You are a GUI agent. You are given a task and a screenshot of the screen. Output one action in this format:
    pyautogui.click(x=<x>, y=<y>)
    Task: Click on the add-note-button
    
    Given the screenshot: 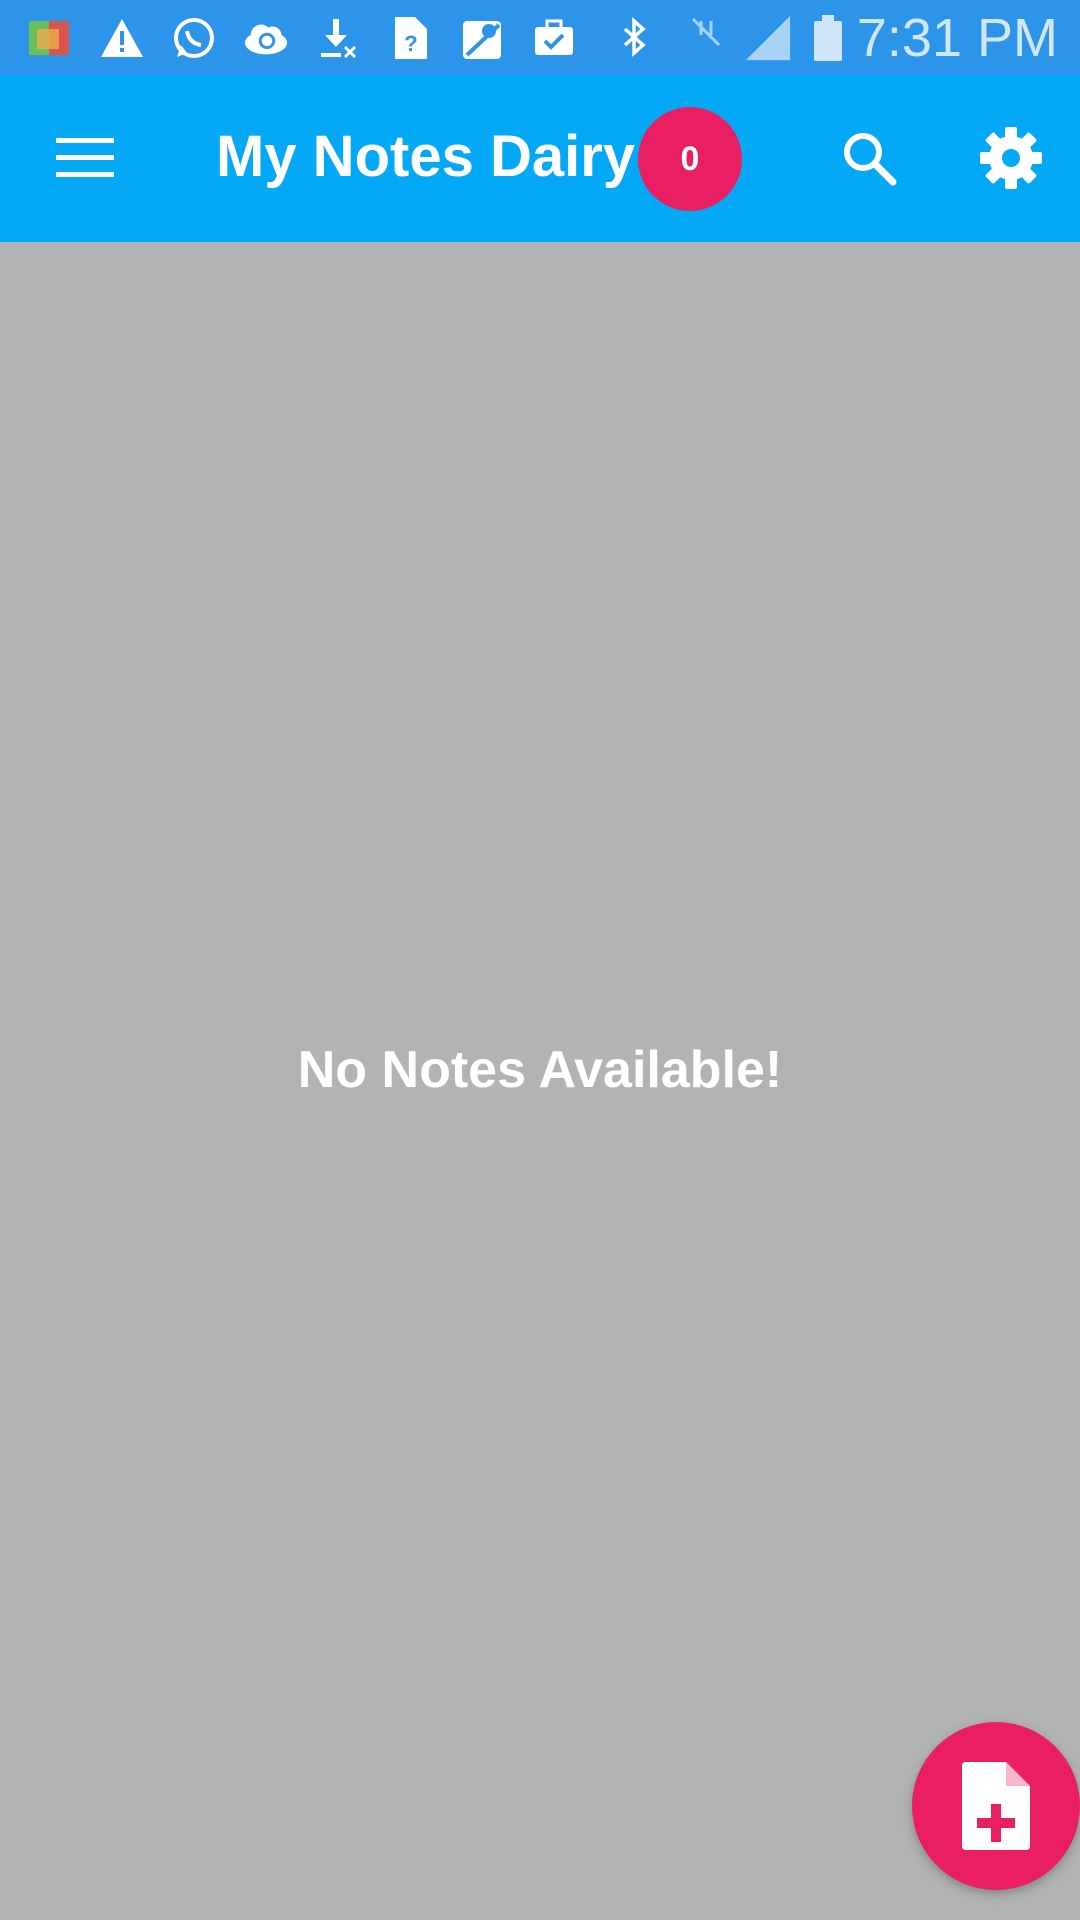 What is the action you would take?
    pyautogui.click(x=996, y=1806)
    